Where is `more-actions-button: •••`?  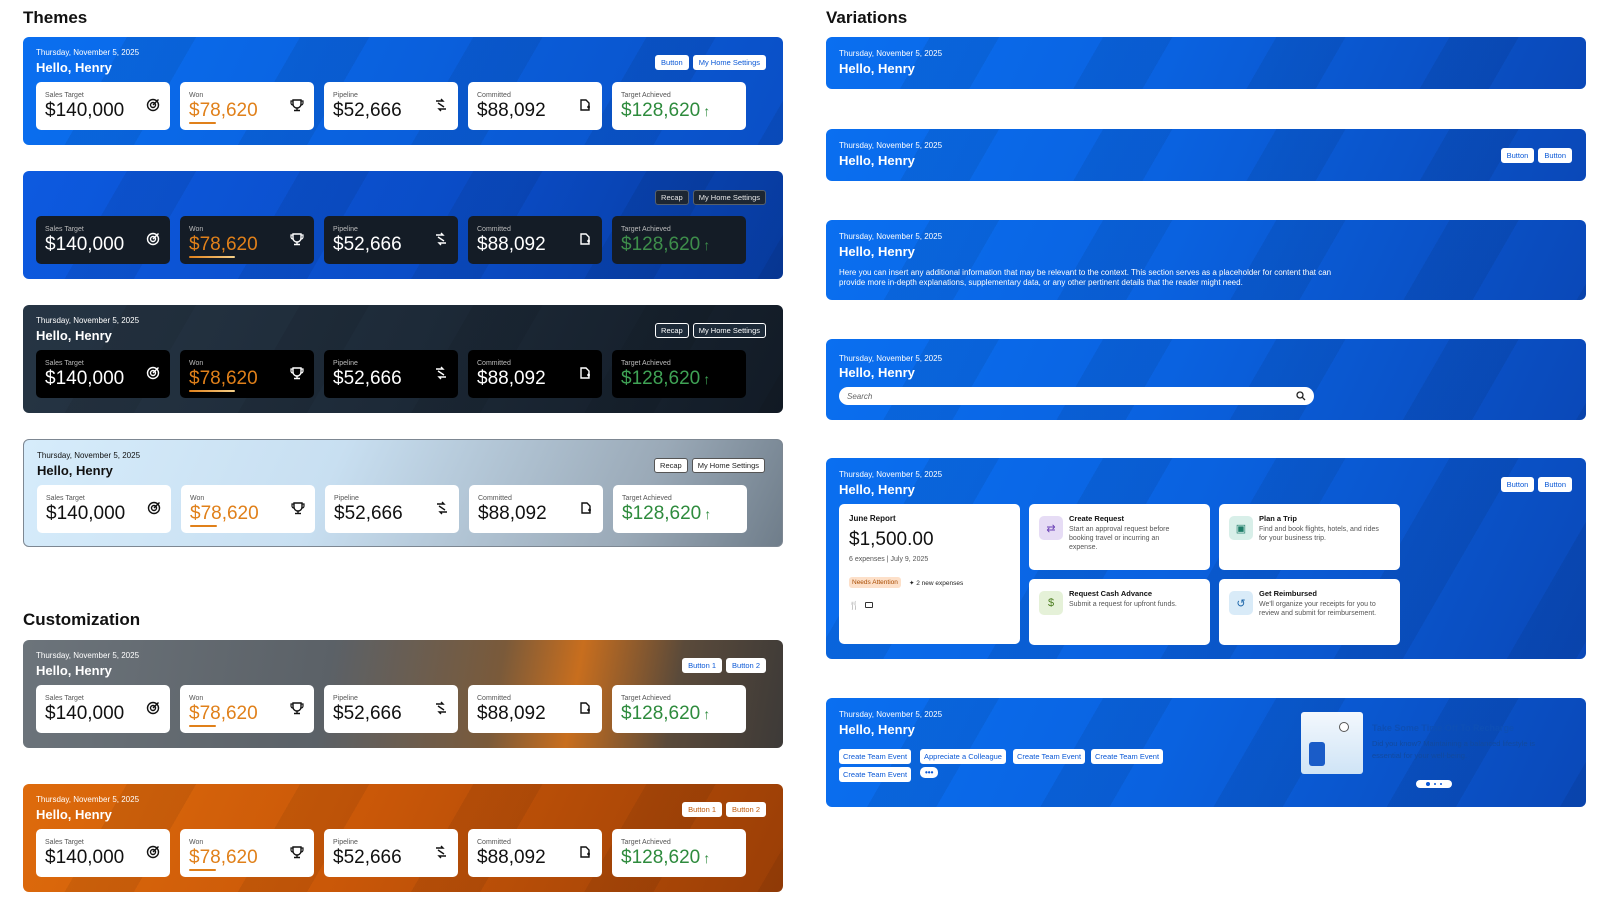 more-actions-button: ••• is located at coordinates (929, 772).